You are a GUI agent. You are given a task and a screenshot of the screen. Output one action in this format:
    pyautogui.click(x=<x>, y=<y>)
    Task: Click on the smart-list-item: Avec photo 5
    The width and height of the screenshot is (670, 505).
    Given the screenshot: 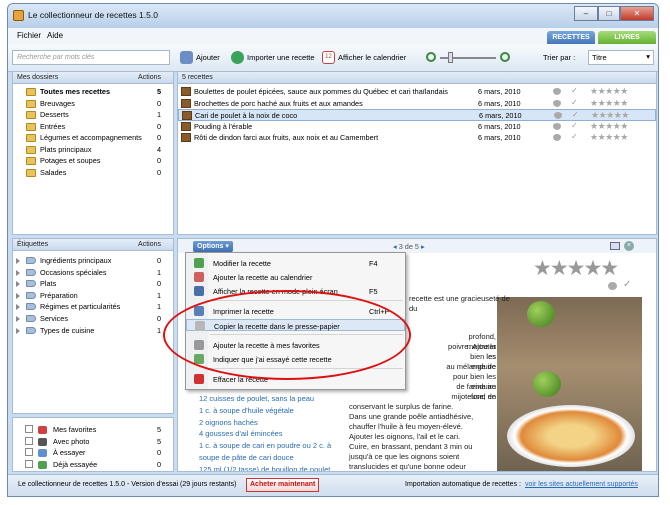 What is the action you would take?
    pyautogui.click(x=93, y=442)
    